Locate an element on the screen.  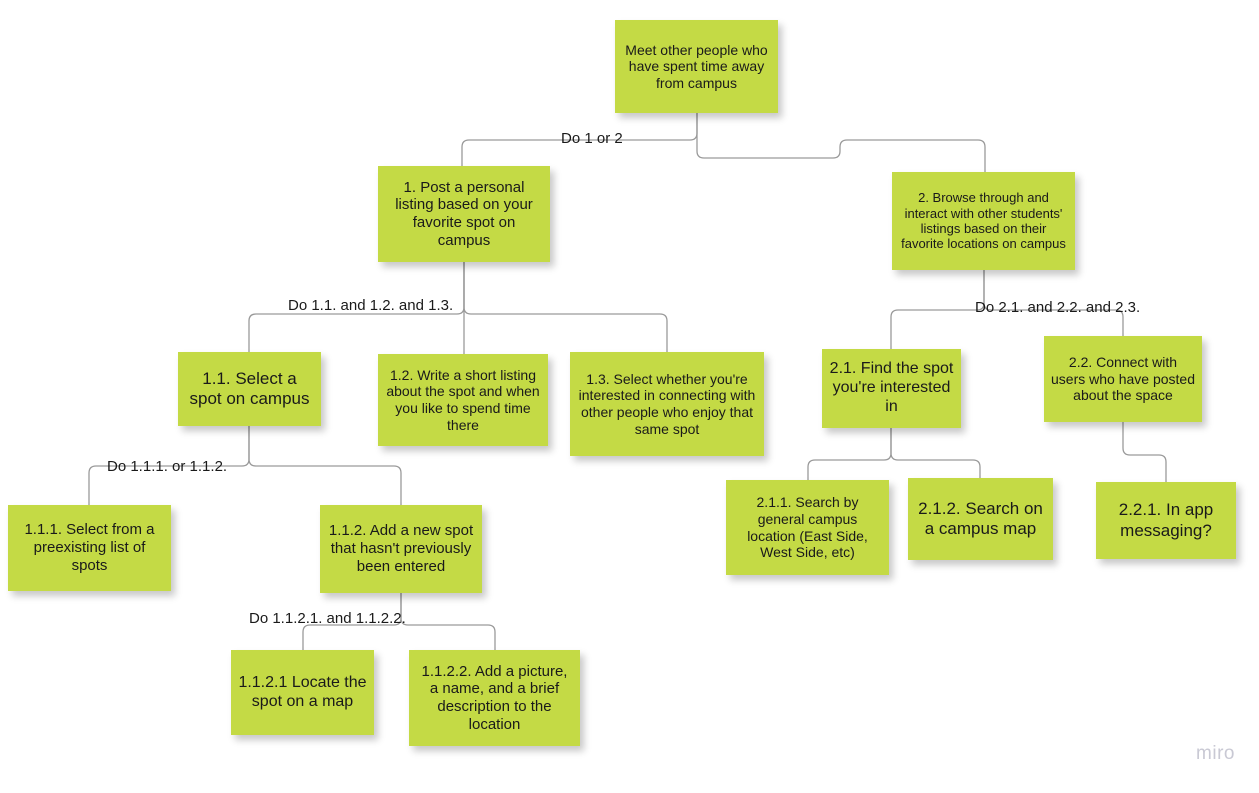
sticky-note-text: 1.1.2.1 Locate the spot on a map is located at coordinates (302, 691).